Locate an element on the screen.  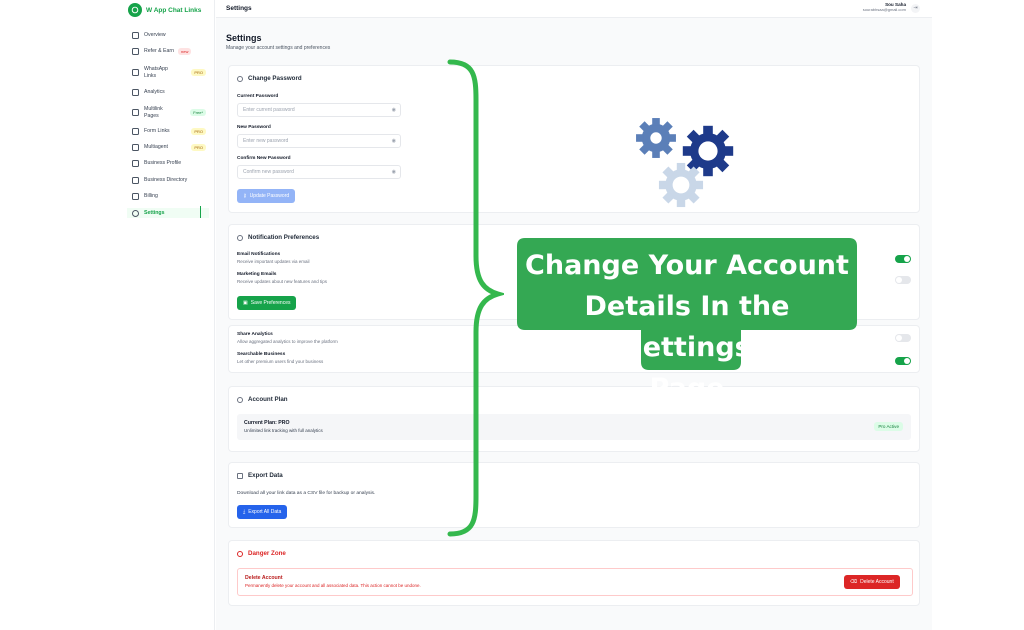
notification-heading: Notification Preferences is located at coordinates (278, 237).